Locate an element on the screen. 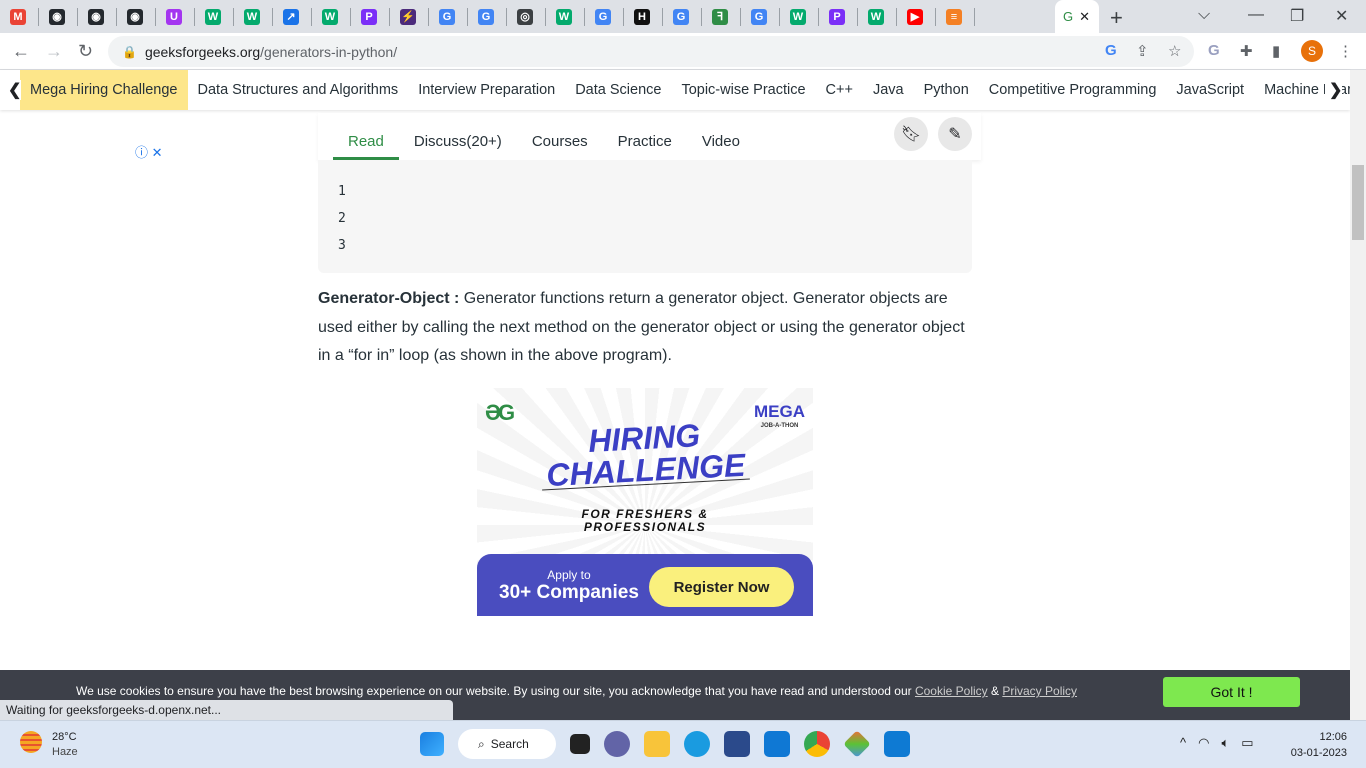  profile-avatar: S is located at coordinates (1312, 51).